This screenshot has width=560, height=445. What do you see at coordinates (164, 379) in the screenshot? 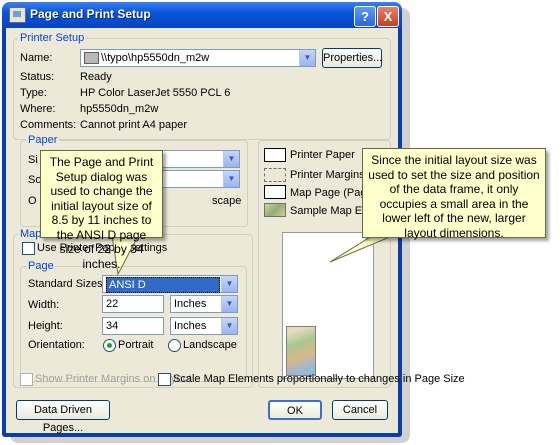
I see `scale-elements-checkbox` at bounding box center [164, 379].